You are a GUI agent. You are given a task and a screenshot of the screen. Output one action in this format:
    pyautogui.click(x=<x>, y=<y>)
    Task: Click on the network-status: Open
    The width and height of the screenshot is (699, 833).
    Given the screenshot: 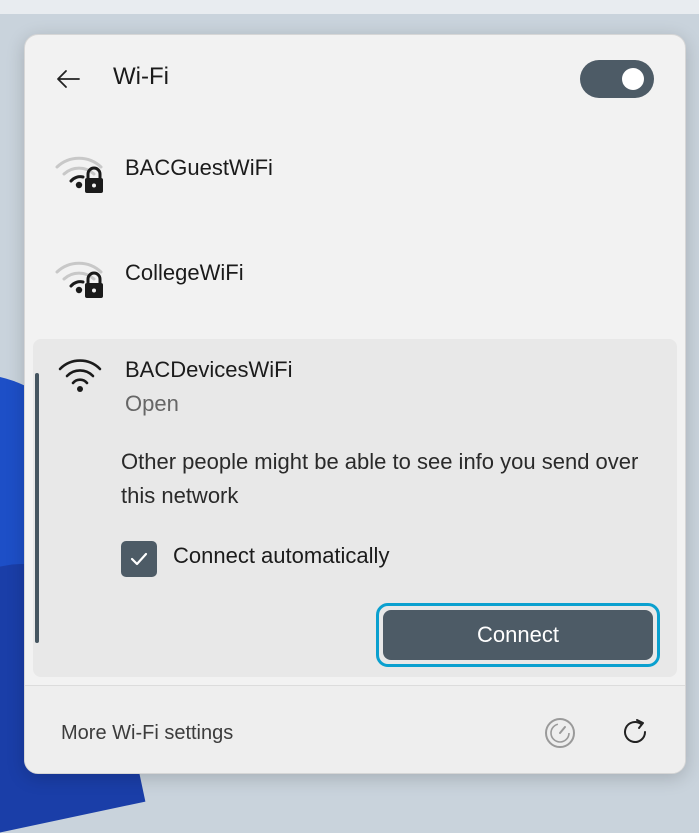 What is the action you would take?
    pyautogui.click(x=152, y=403)
    